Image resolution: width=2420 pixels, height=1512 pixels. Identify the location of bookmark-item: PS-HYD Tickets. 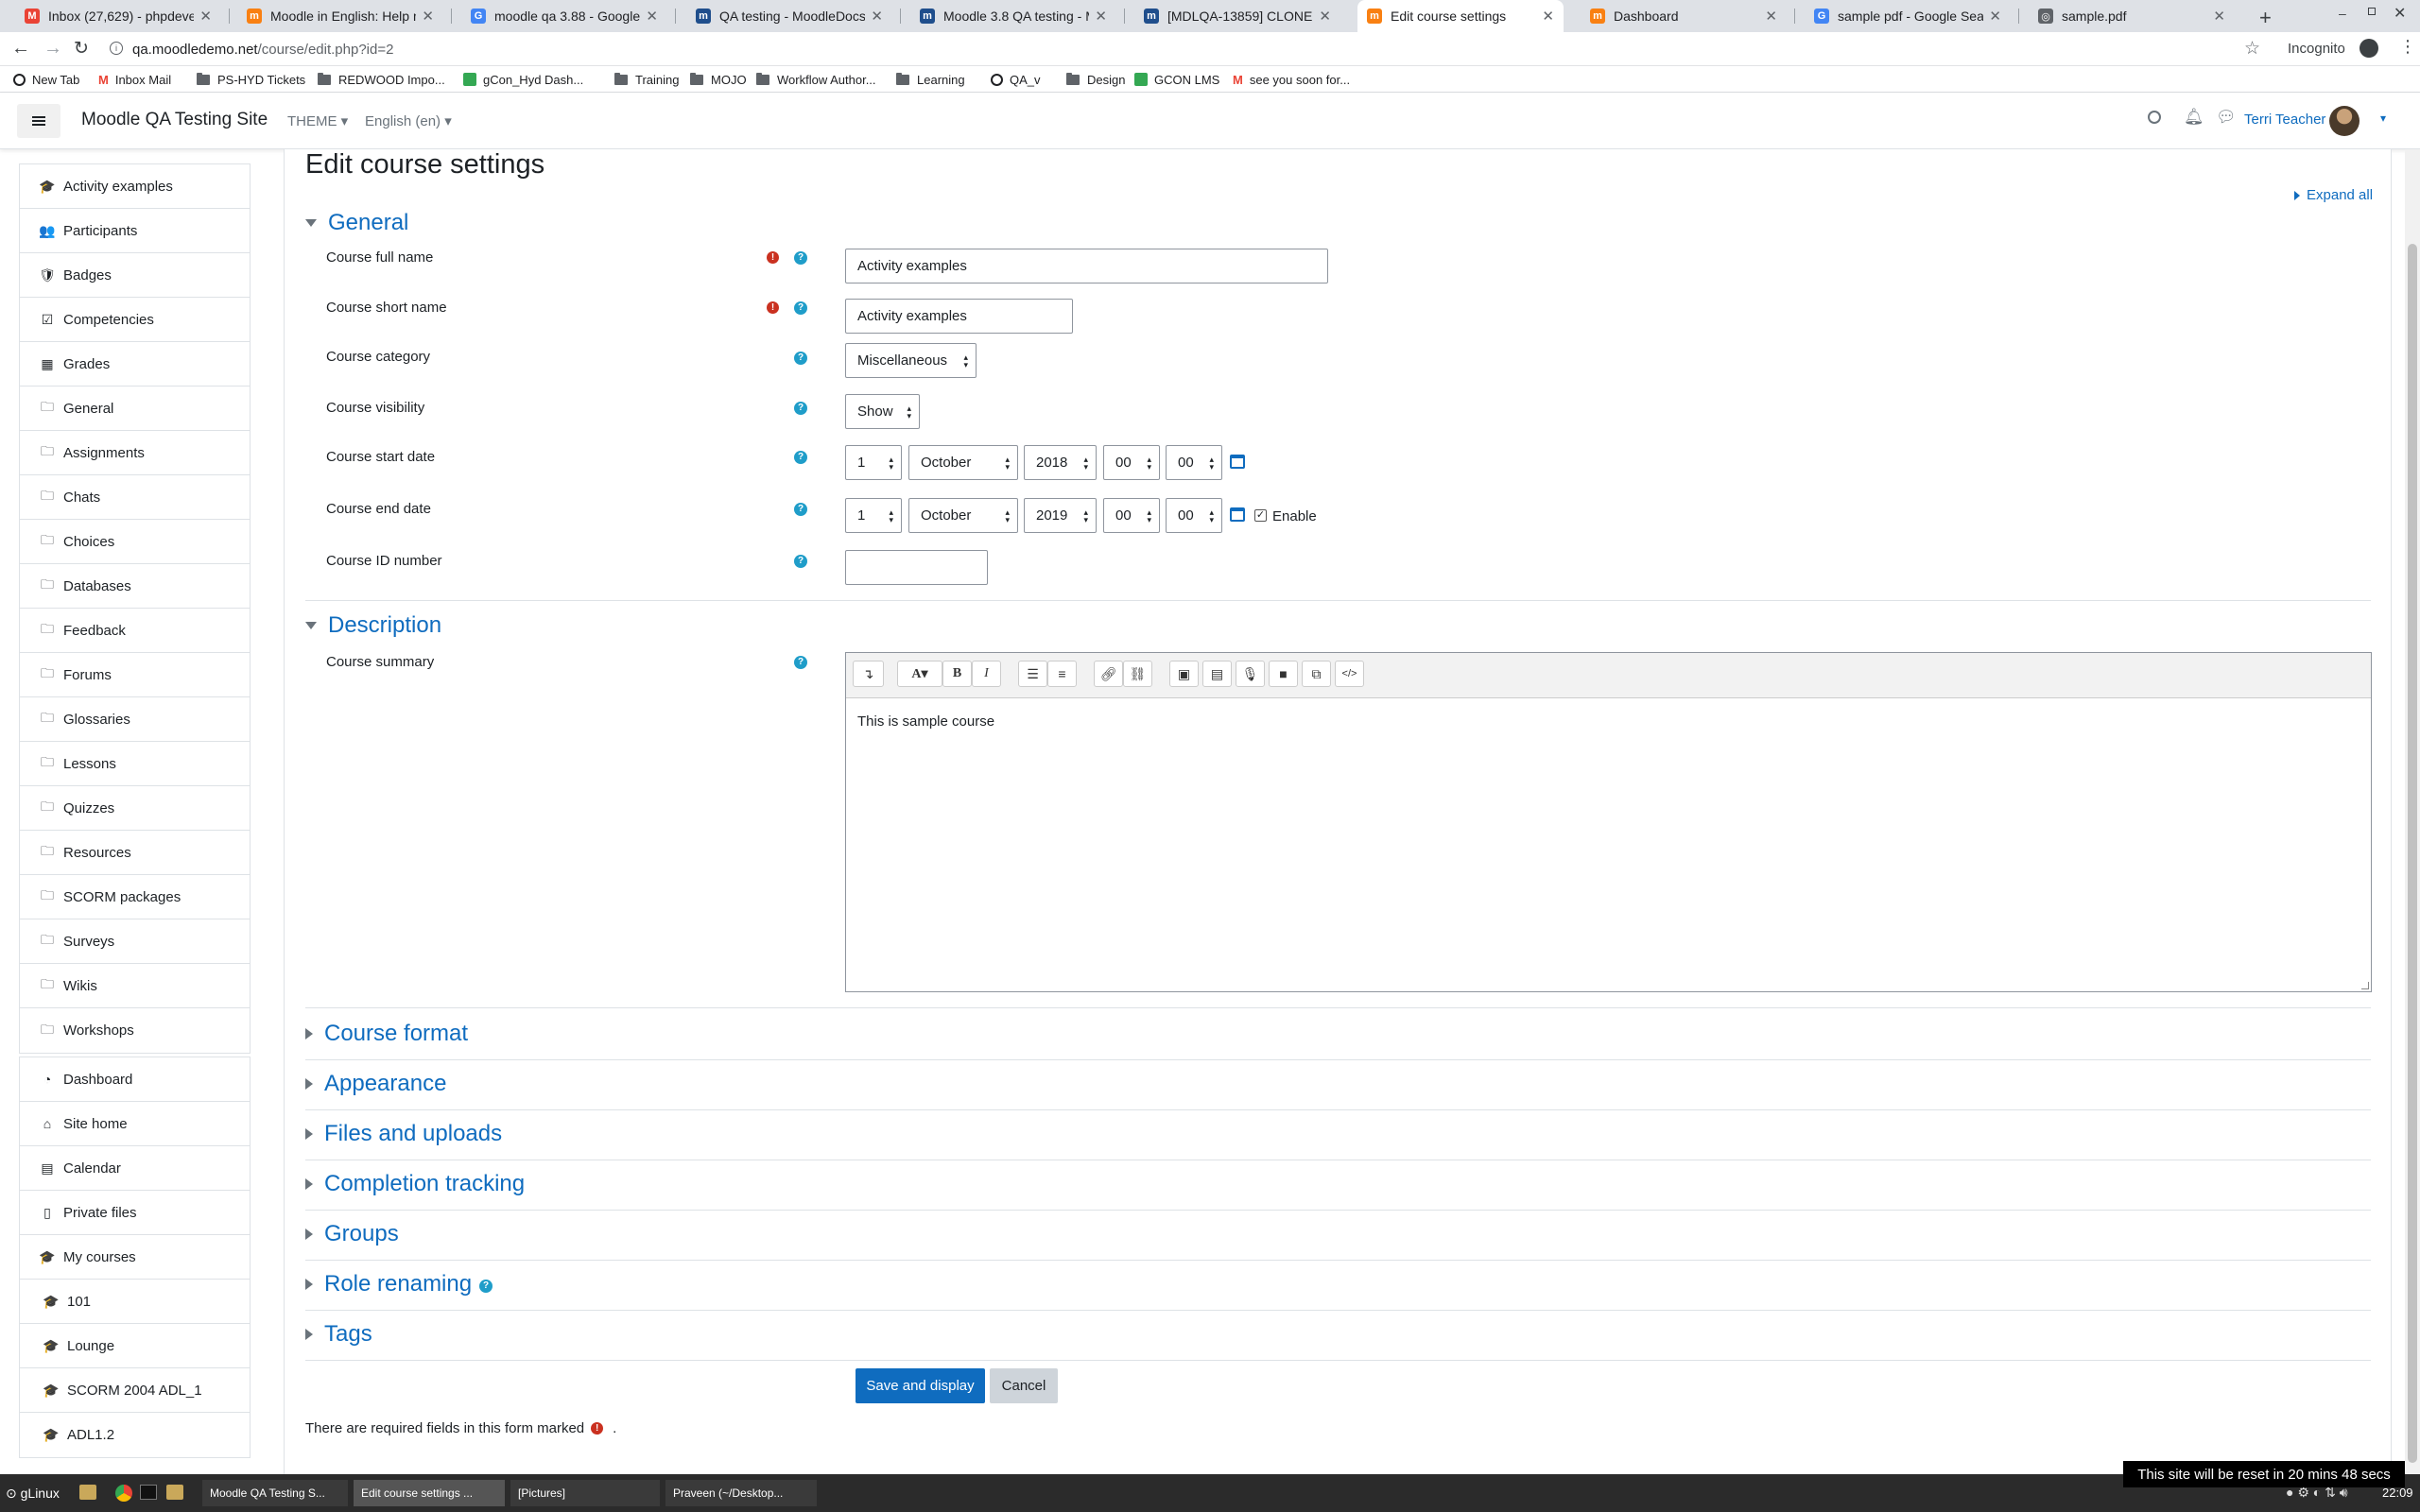
(251, 79).